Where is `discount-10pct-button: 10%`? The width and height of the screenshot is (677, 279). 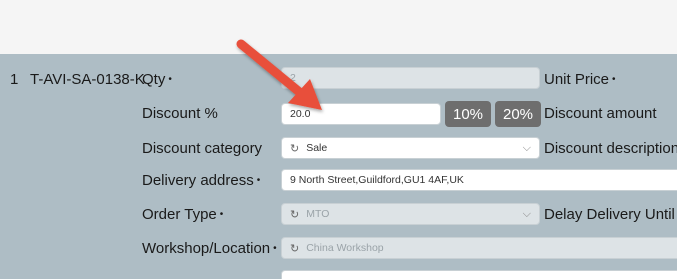
discount-10pct-button: 10% is located at coordinates (468, 114).